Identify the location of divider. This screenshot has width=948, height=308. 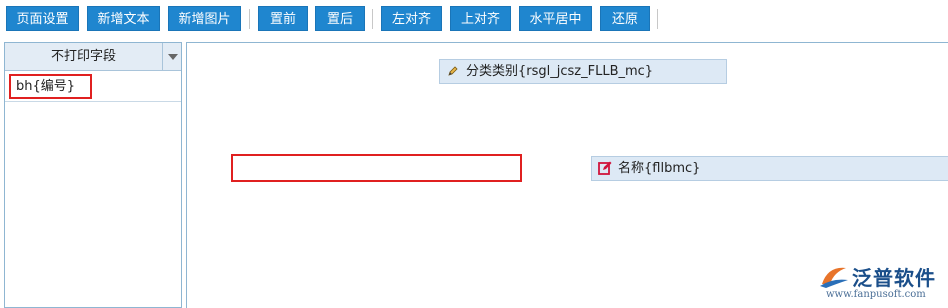
(93, 101).